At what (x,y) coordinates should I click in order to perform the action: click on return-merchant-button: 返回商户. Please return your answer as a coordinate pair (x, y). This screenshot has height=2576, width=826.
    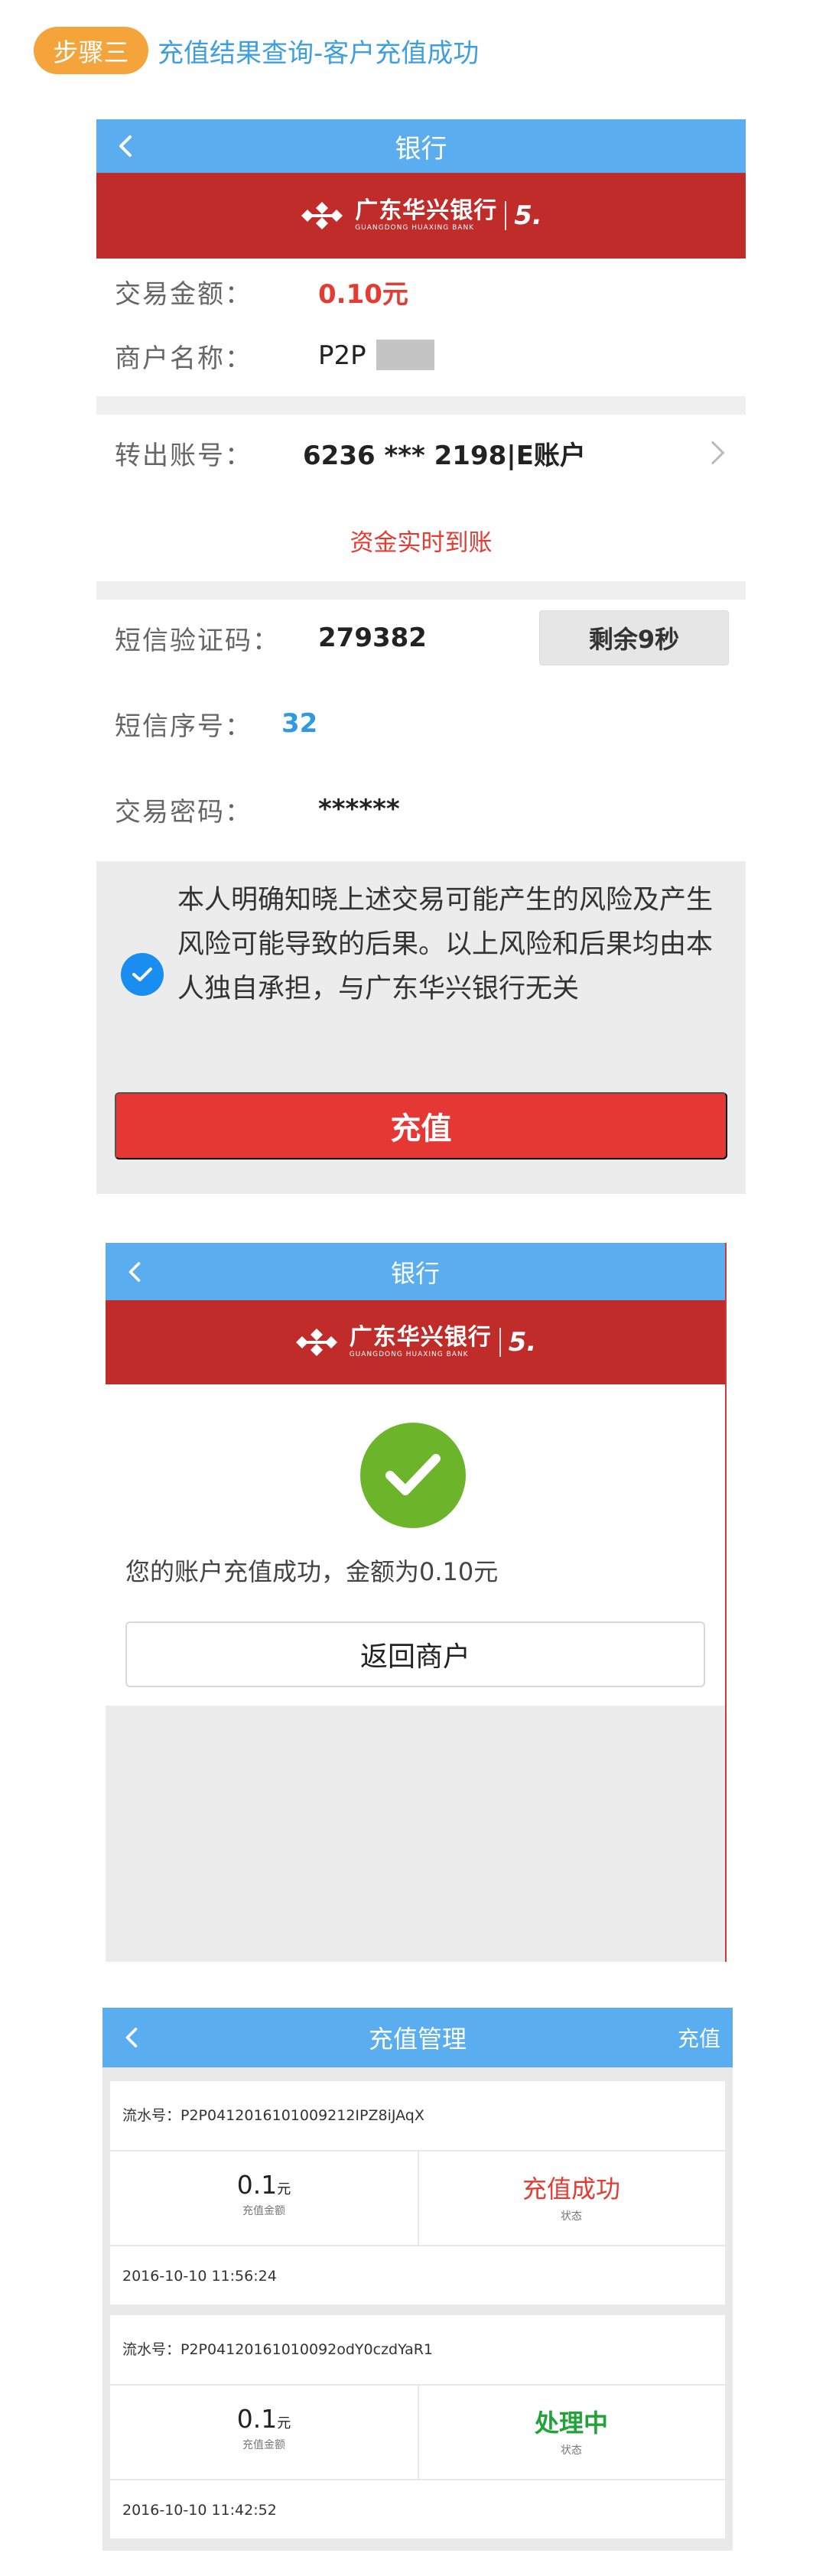
    Looking at the image, I should click on (415, 1654).